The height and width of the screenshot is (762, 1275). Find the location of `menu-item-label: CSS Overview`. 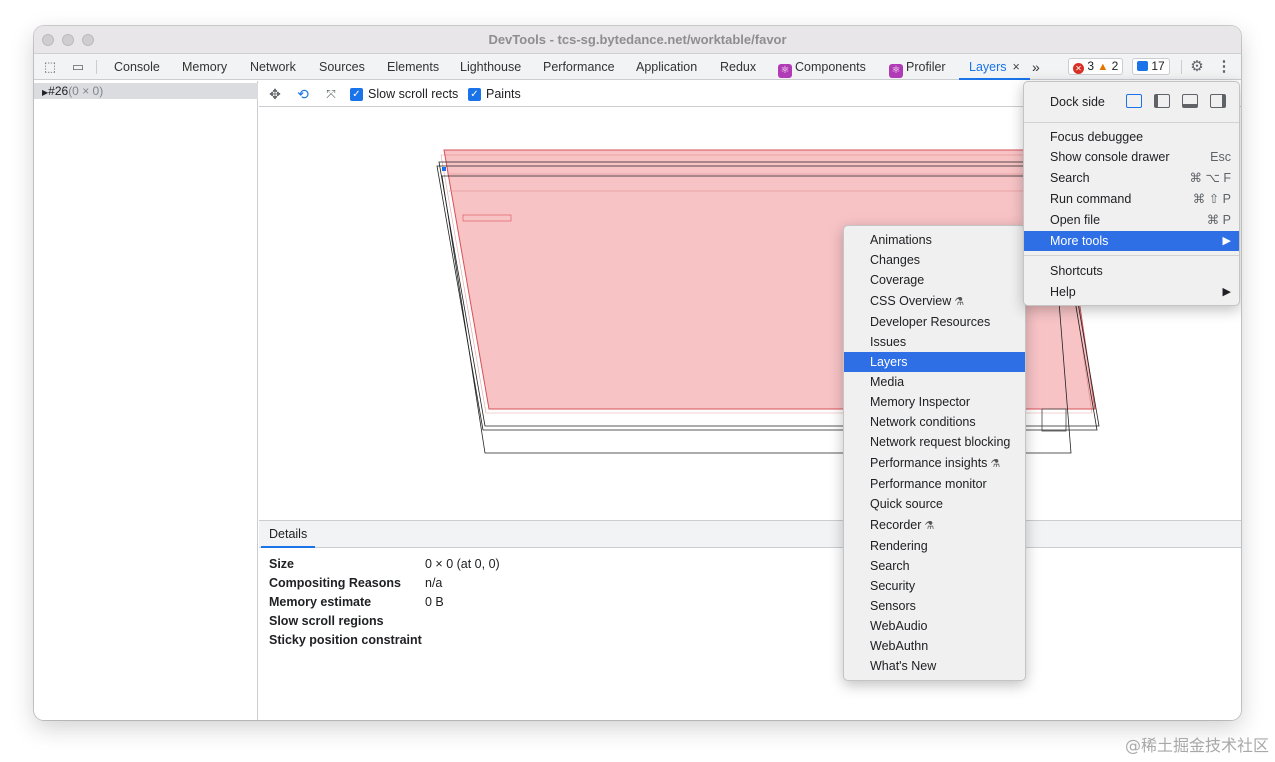

menu-item-label: CSS Overview is located at coordinates (911, 301).